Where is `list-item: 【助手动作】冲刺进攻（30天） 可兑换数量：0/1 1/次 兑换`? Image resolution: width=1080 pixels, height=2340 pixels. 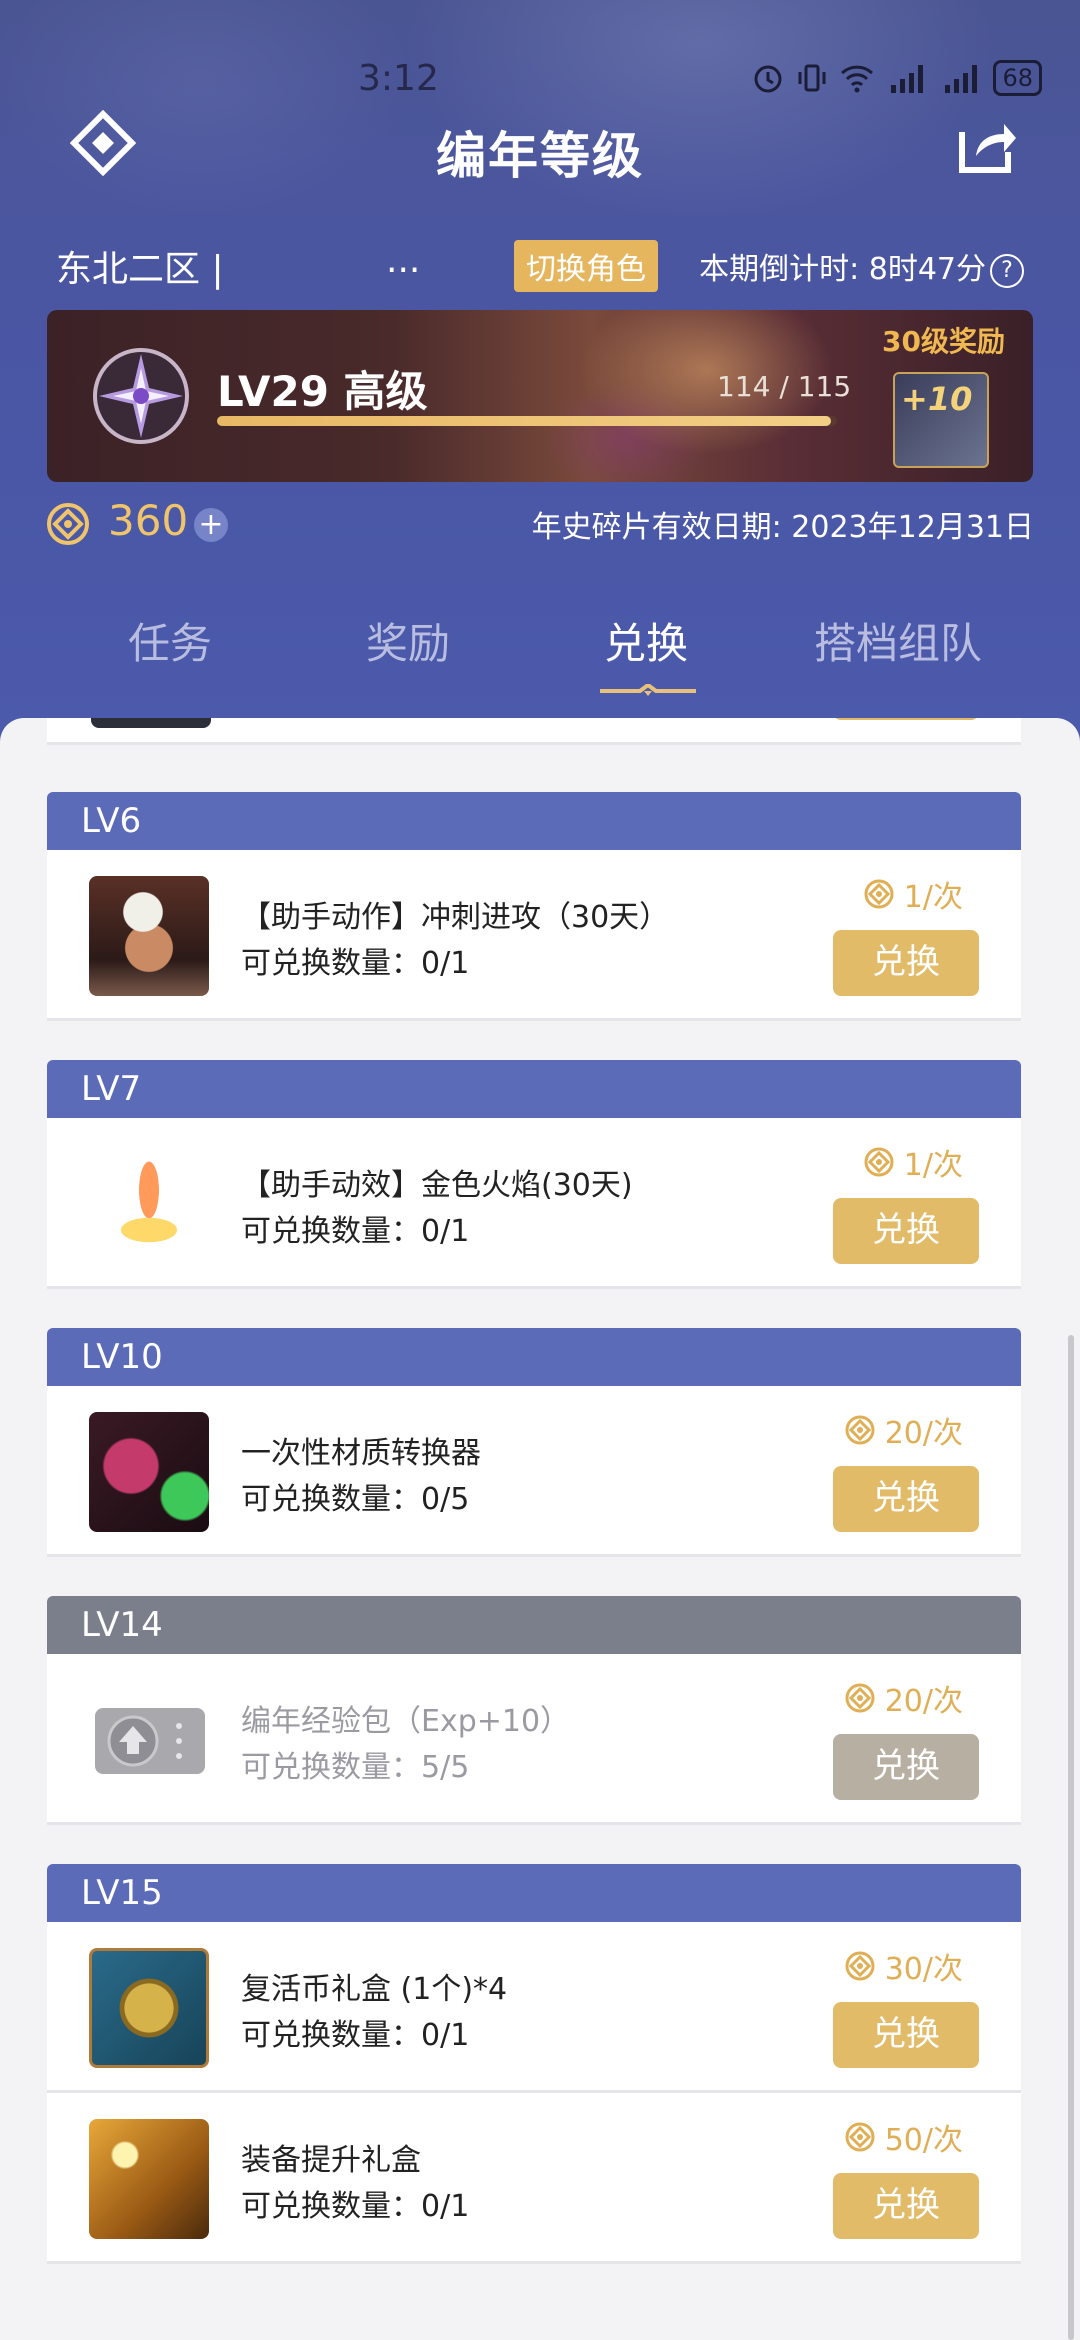
list-item: 【助手动作】冲刺进攻（30天） 可兑换数量：0/1 1/次 兑换 is located at coordinates (534, 935).